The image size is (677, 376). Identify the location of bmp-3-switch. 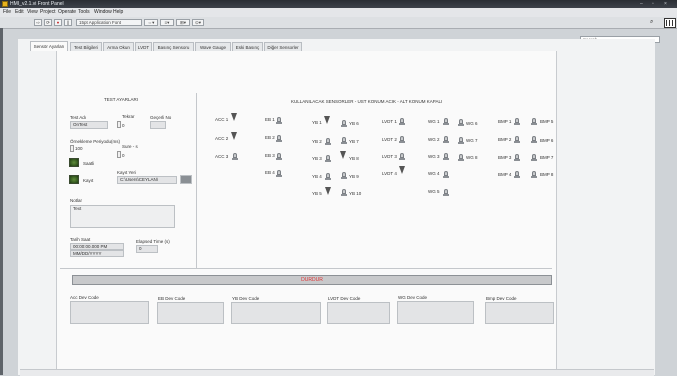
(517, 157).